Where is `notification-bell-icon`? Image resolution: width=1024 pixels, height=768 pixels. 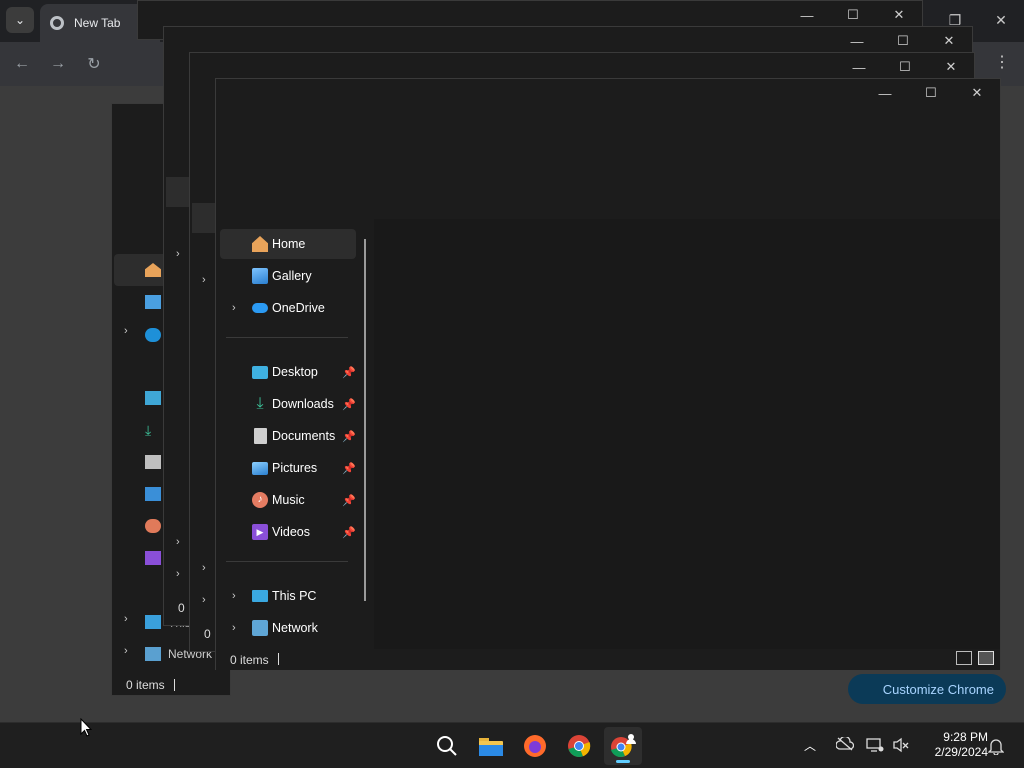
notification-bell-icon is located at coordinates (996, 748).